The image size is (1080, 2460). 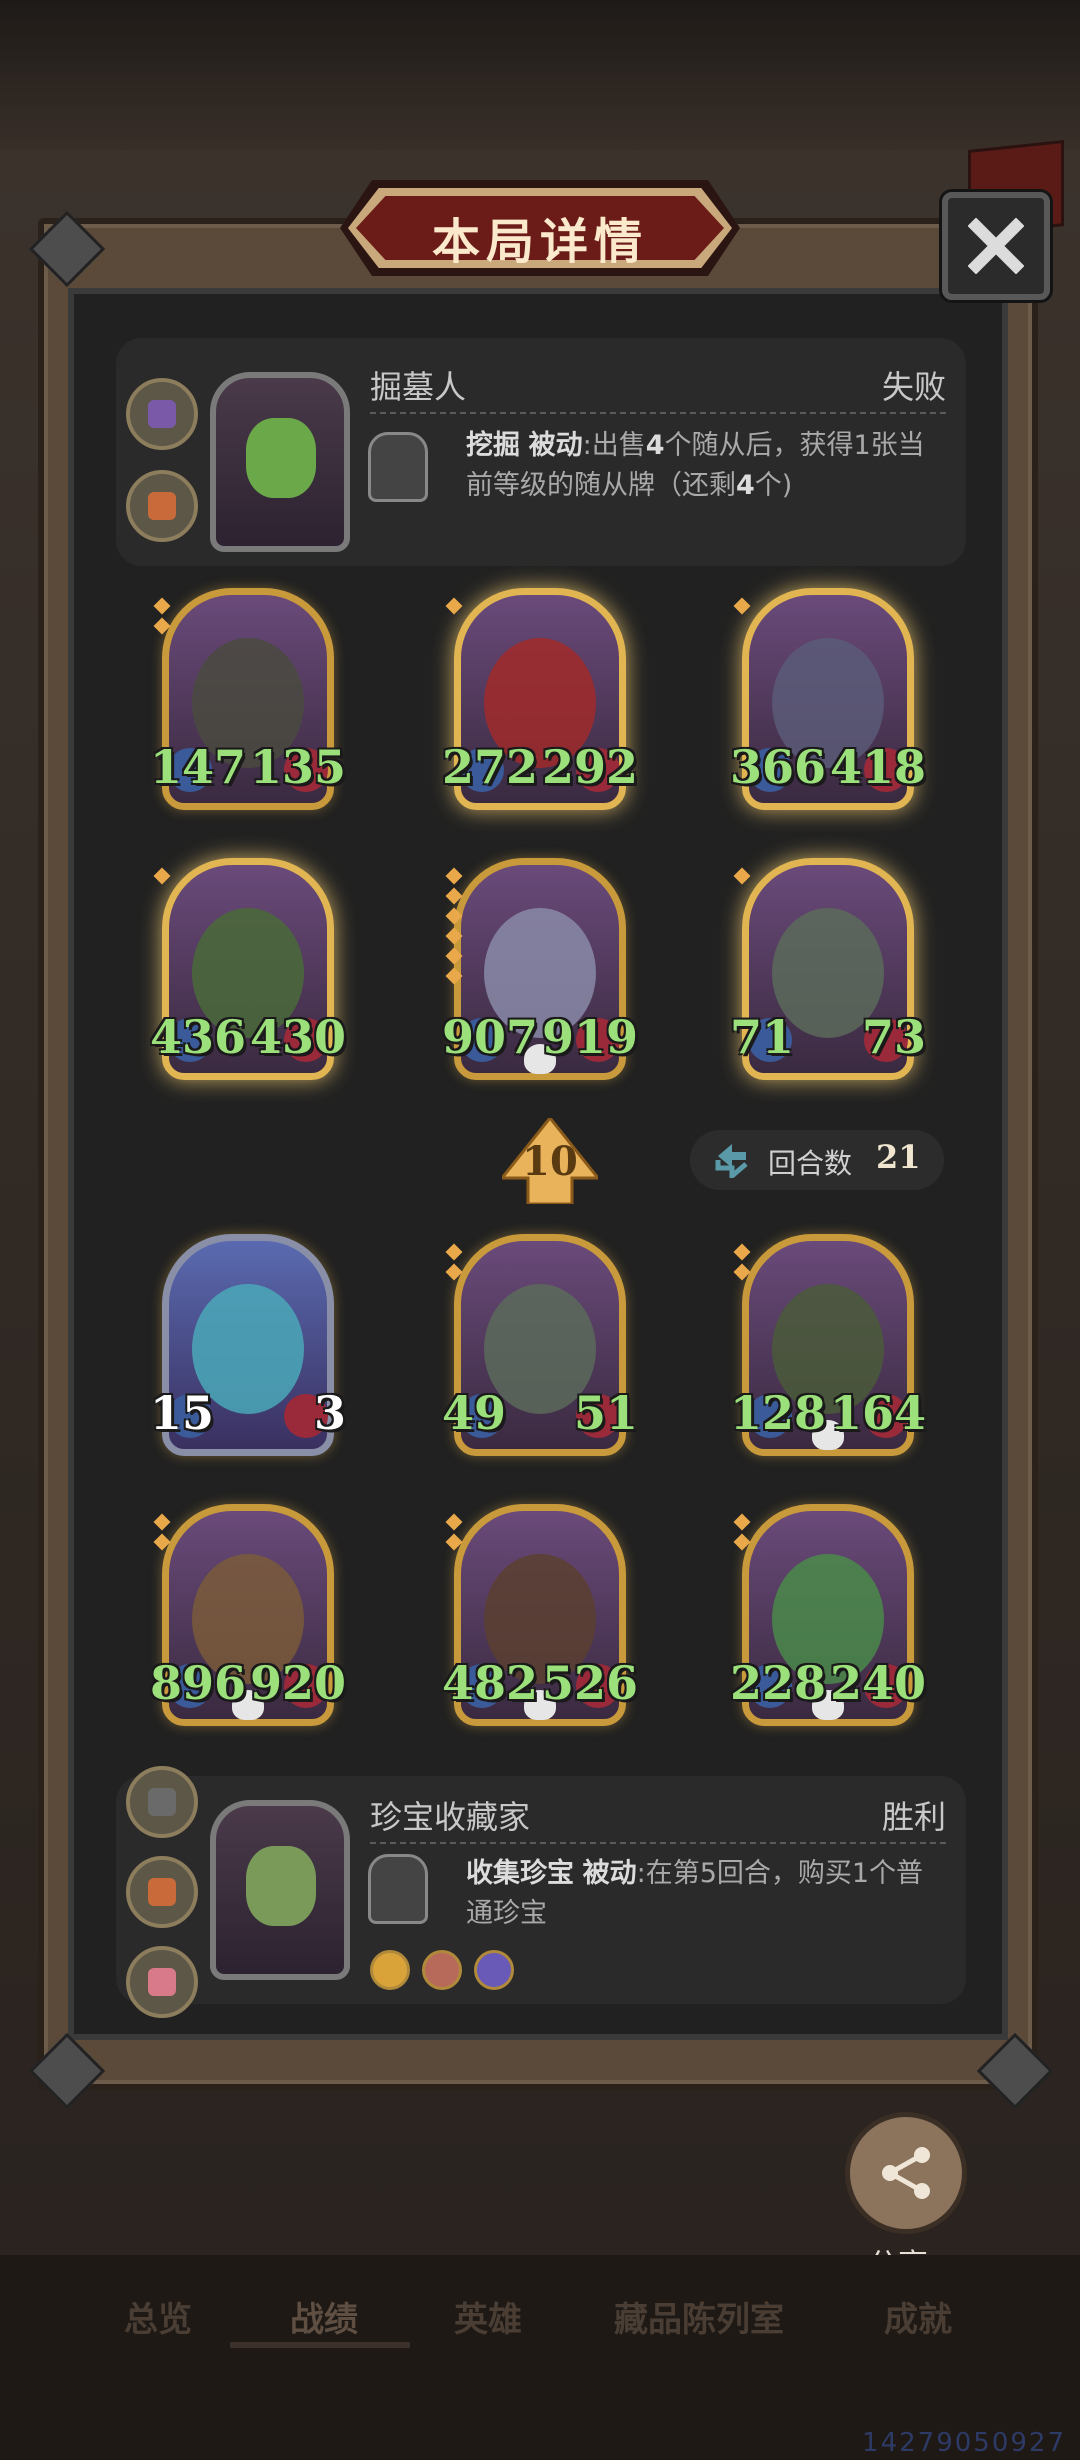 I want to click on health-value: 430, so click(x=297, y=1037).